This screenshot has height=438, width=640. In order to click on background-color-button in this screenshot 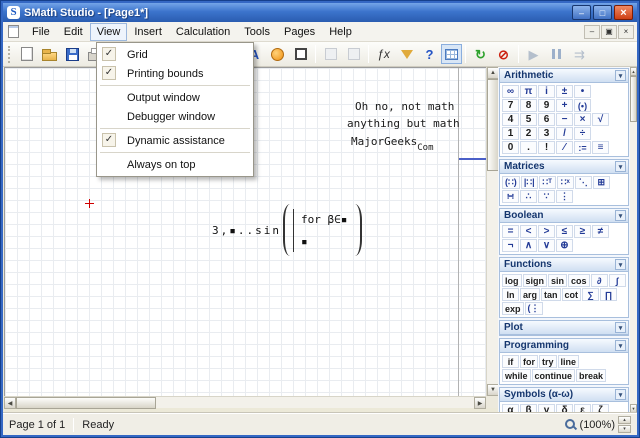, I will do `click(277, 54)`.